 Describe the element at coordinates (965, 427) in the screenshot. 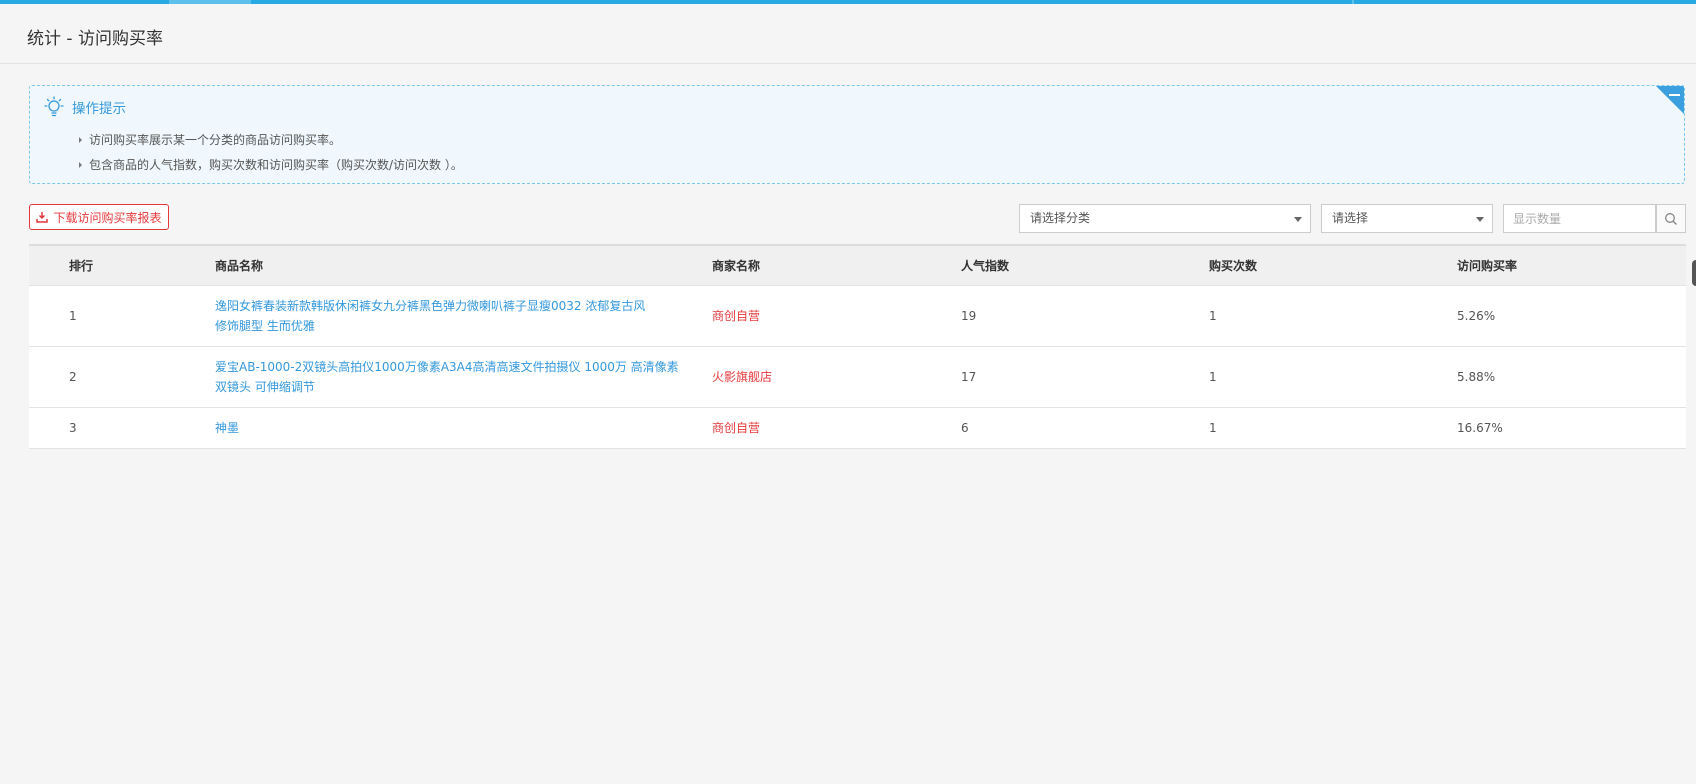

I see `popularity-cell: 6` at that location.